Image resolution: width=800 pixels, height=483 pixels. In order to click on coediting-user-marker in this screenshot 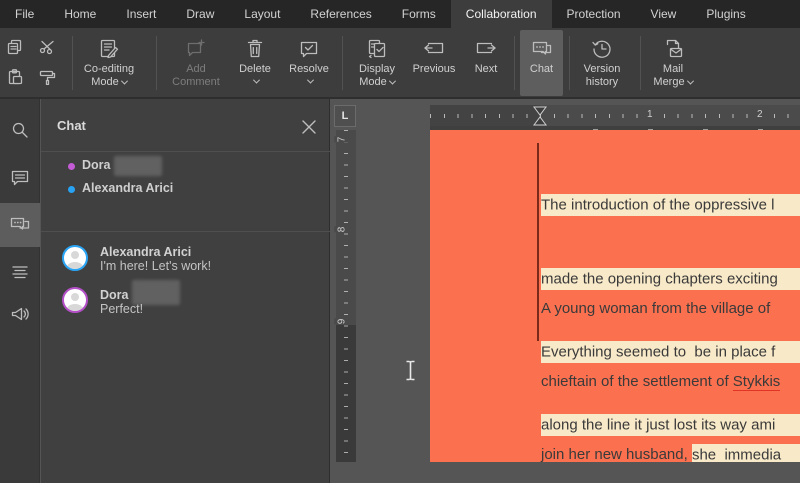, I will do `click(538, 242)`.